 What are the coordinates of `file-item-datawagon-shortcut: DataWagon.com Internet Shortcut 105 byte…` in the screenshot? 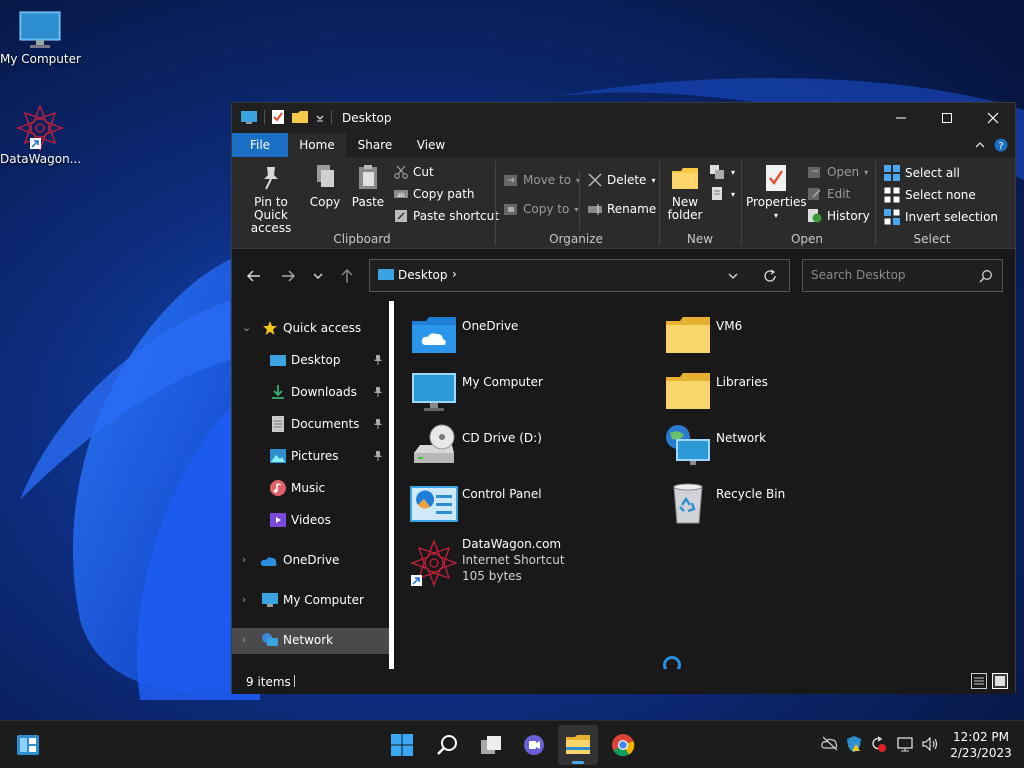 It's located at (510, 563).